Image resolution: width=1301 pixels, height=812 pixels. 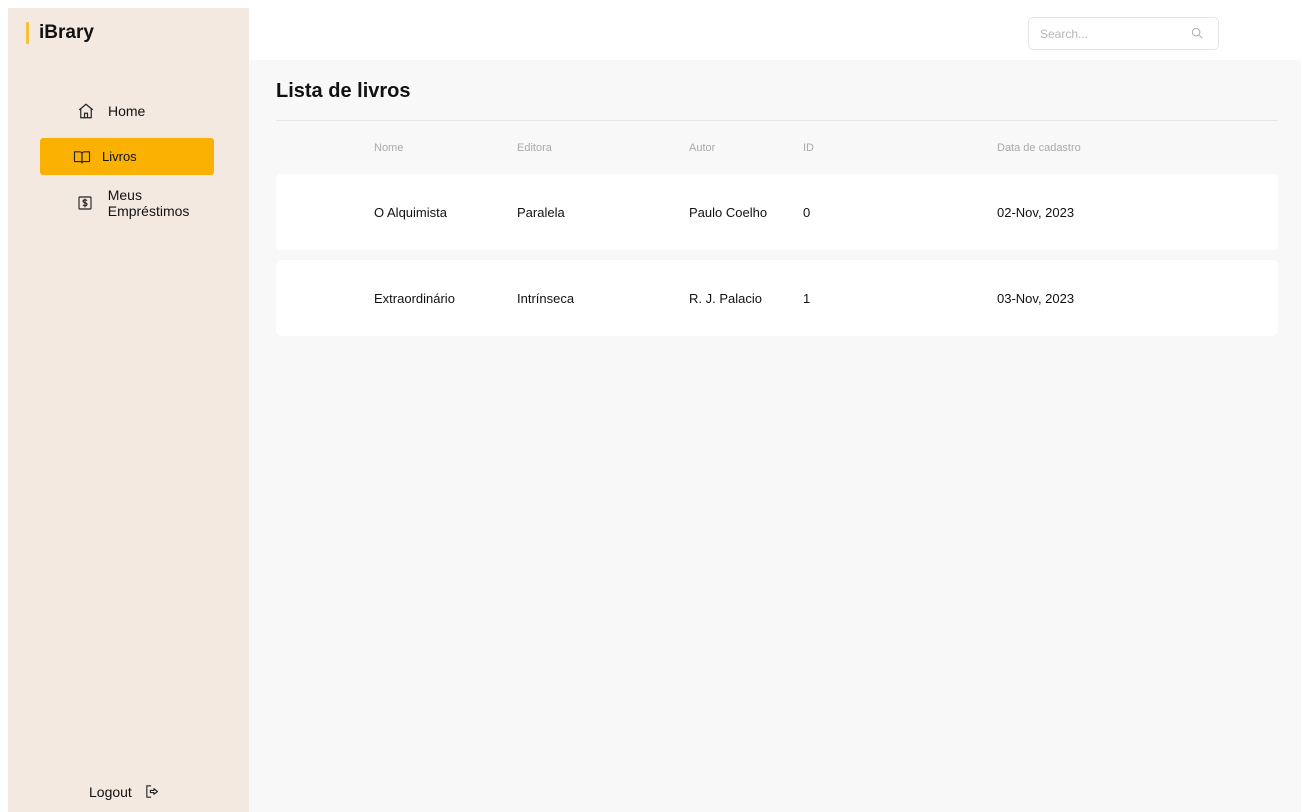 I want to click on sidebar-item-home: Home, so click(x=127, y=110).